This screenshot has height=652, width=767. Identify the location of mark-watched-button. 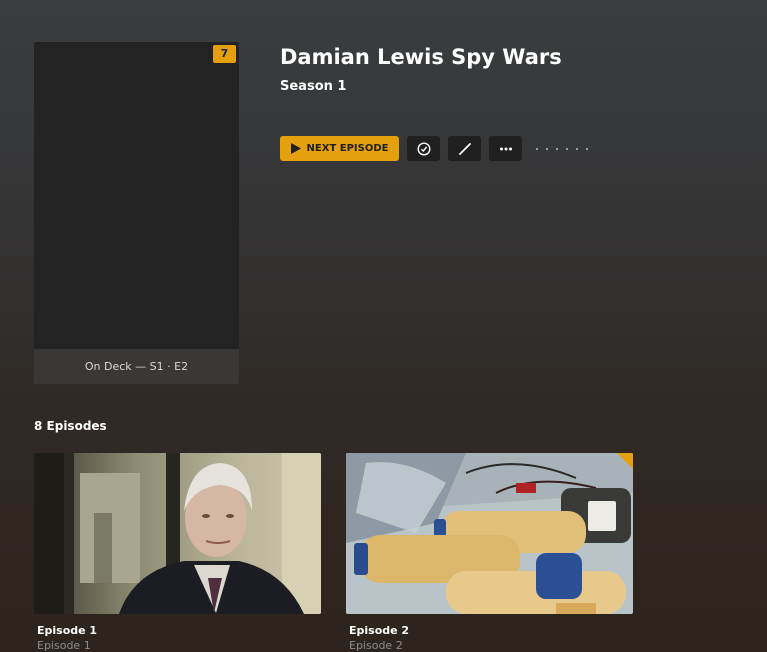
(423, 148).